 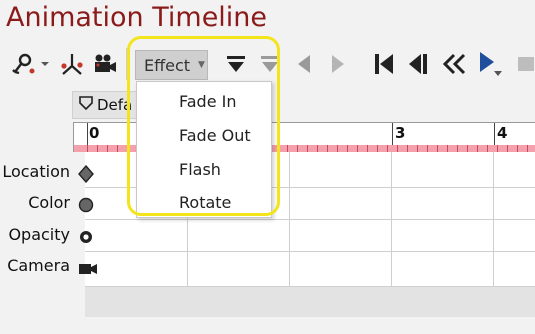 I want to click on diamond-icon, so click(x=86, y=175).